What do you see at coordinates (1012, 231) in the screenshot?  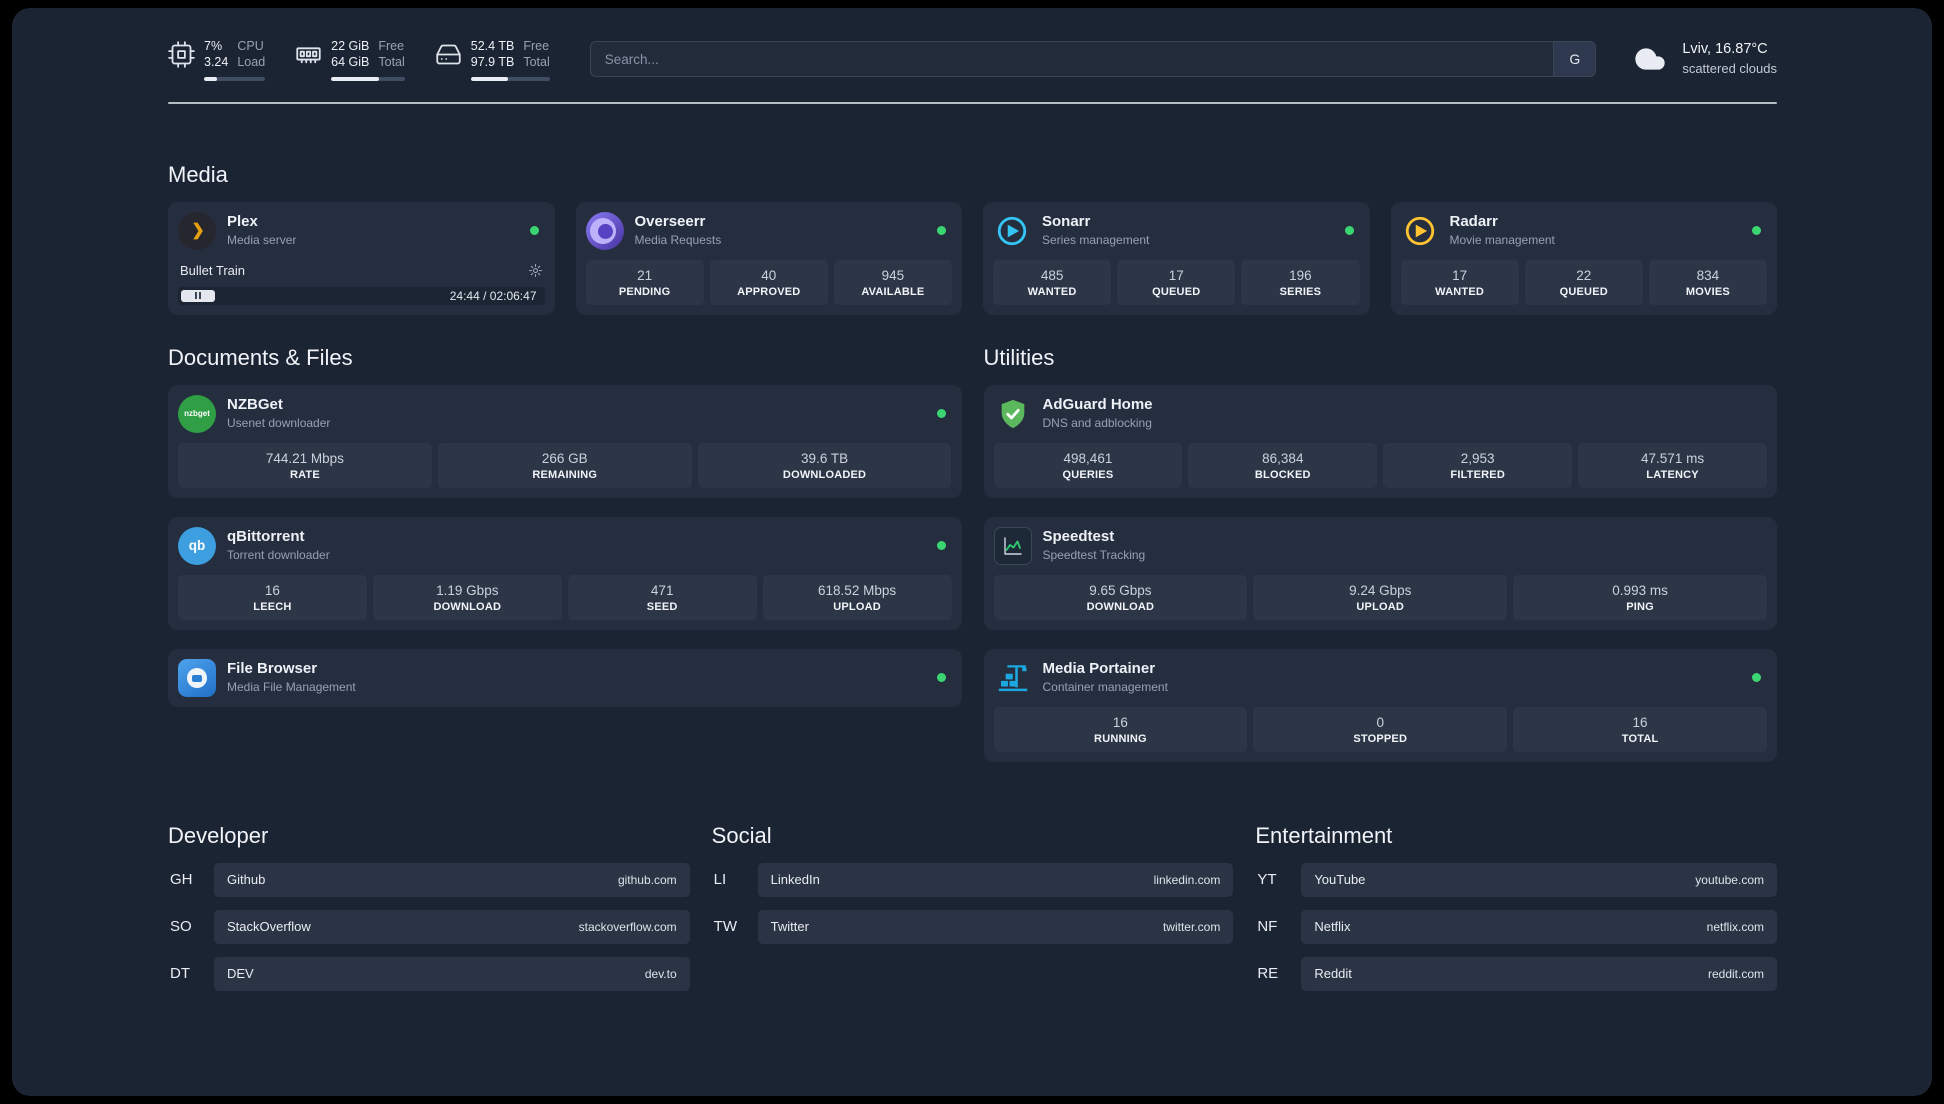 I see `sonarr-icon` at bounding box center [1012, 231].